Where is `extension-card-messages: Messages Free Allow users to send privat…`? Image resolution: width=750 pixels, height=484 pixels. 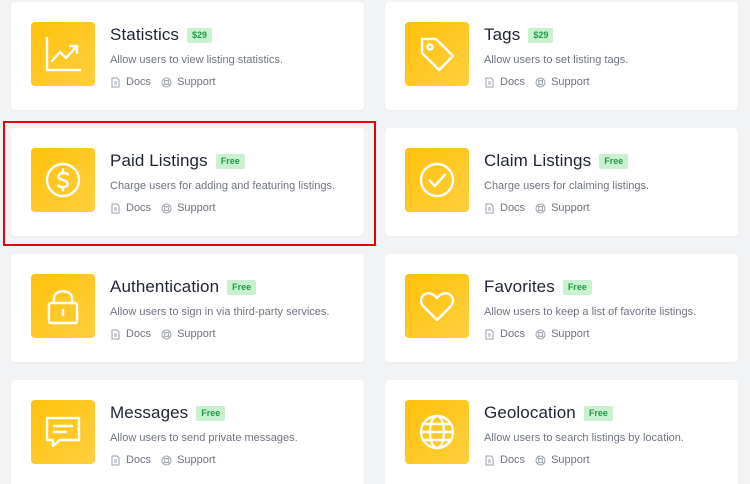
extension-card-messages: Messages Free Allow users to send privat… is located at coordinates (187, 432).